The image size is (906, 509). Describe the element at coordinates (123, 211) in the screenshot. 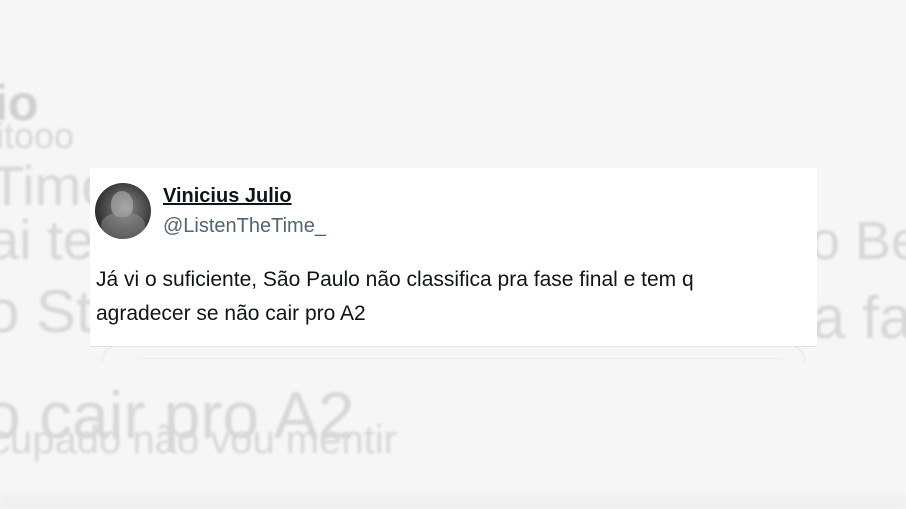

I see `profile-avatar` at that location.